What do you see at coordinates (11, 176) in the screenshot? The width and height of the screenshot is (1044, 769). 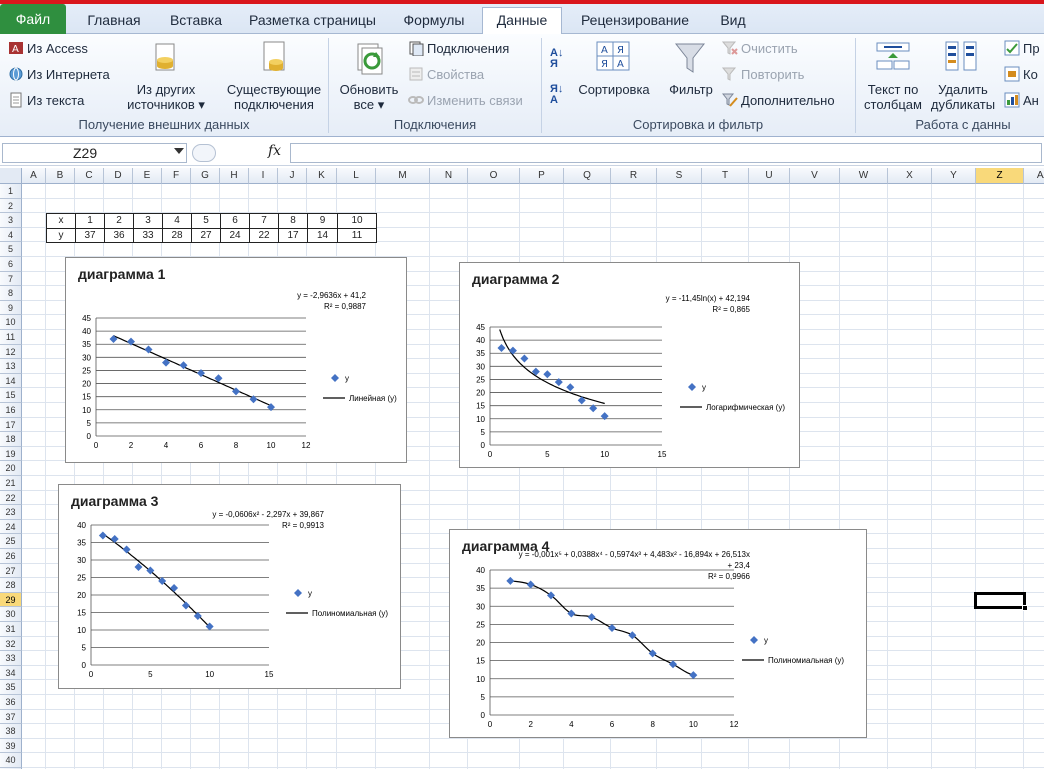 I see `select-all-corner` at bounding box center [11, 176].